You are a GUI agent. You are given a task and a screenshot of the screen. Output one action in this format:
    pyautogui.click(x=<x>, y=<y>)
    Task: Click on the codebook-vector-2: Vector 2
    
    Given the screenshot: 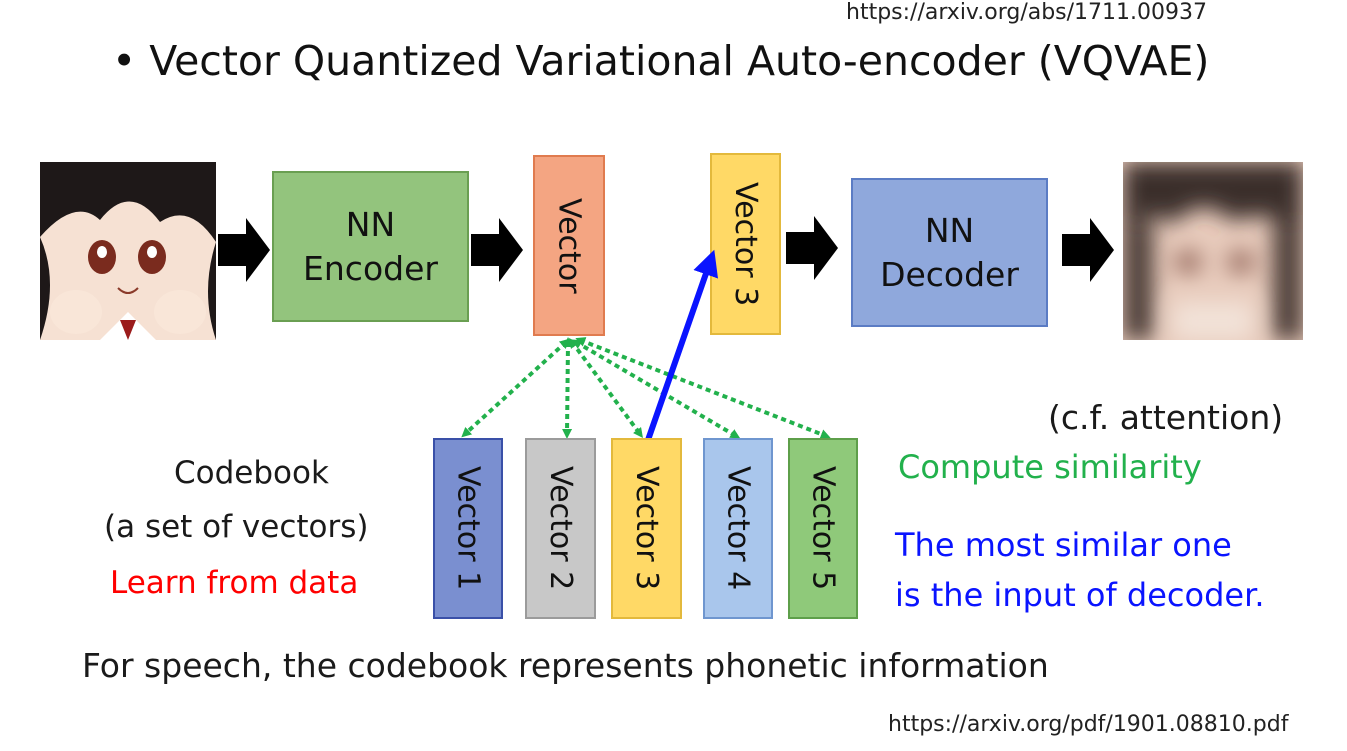 What is the action you would take?
    pyautogui.click(x=560, y=528)
    